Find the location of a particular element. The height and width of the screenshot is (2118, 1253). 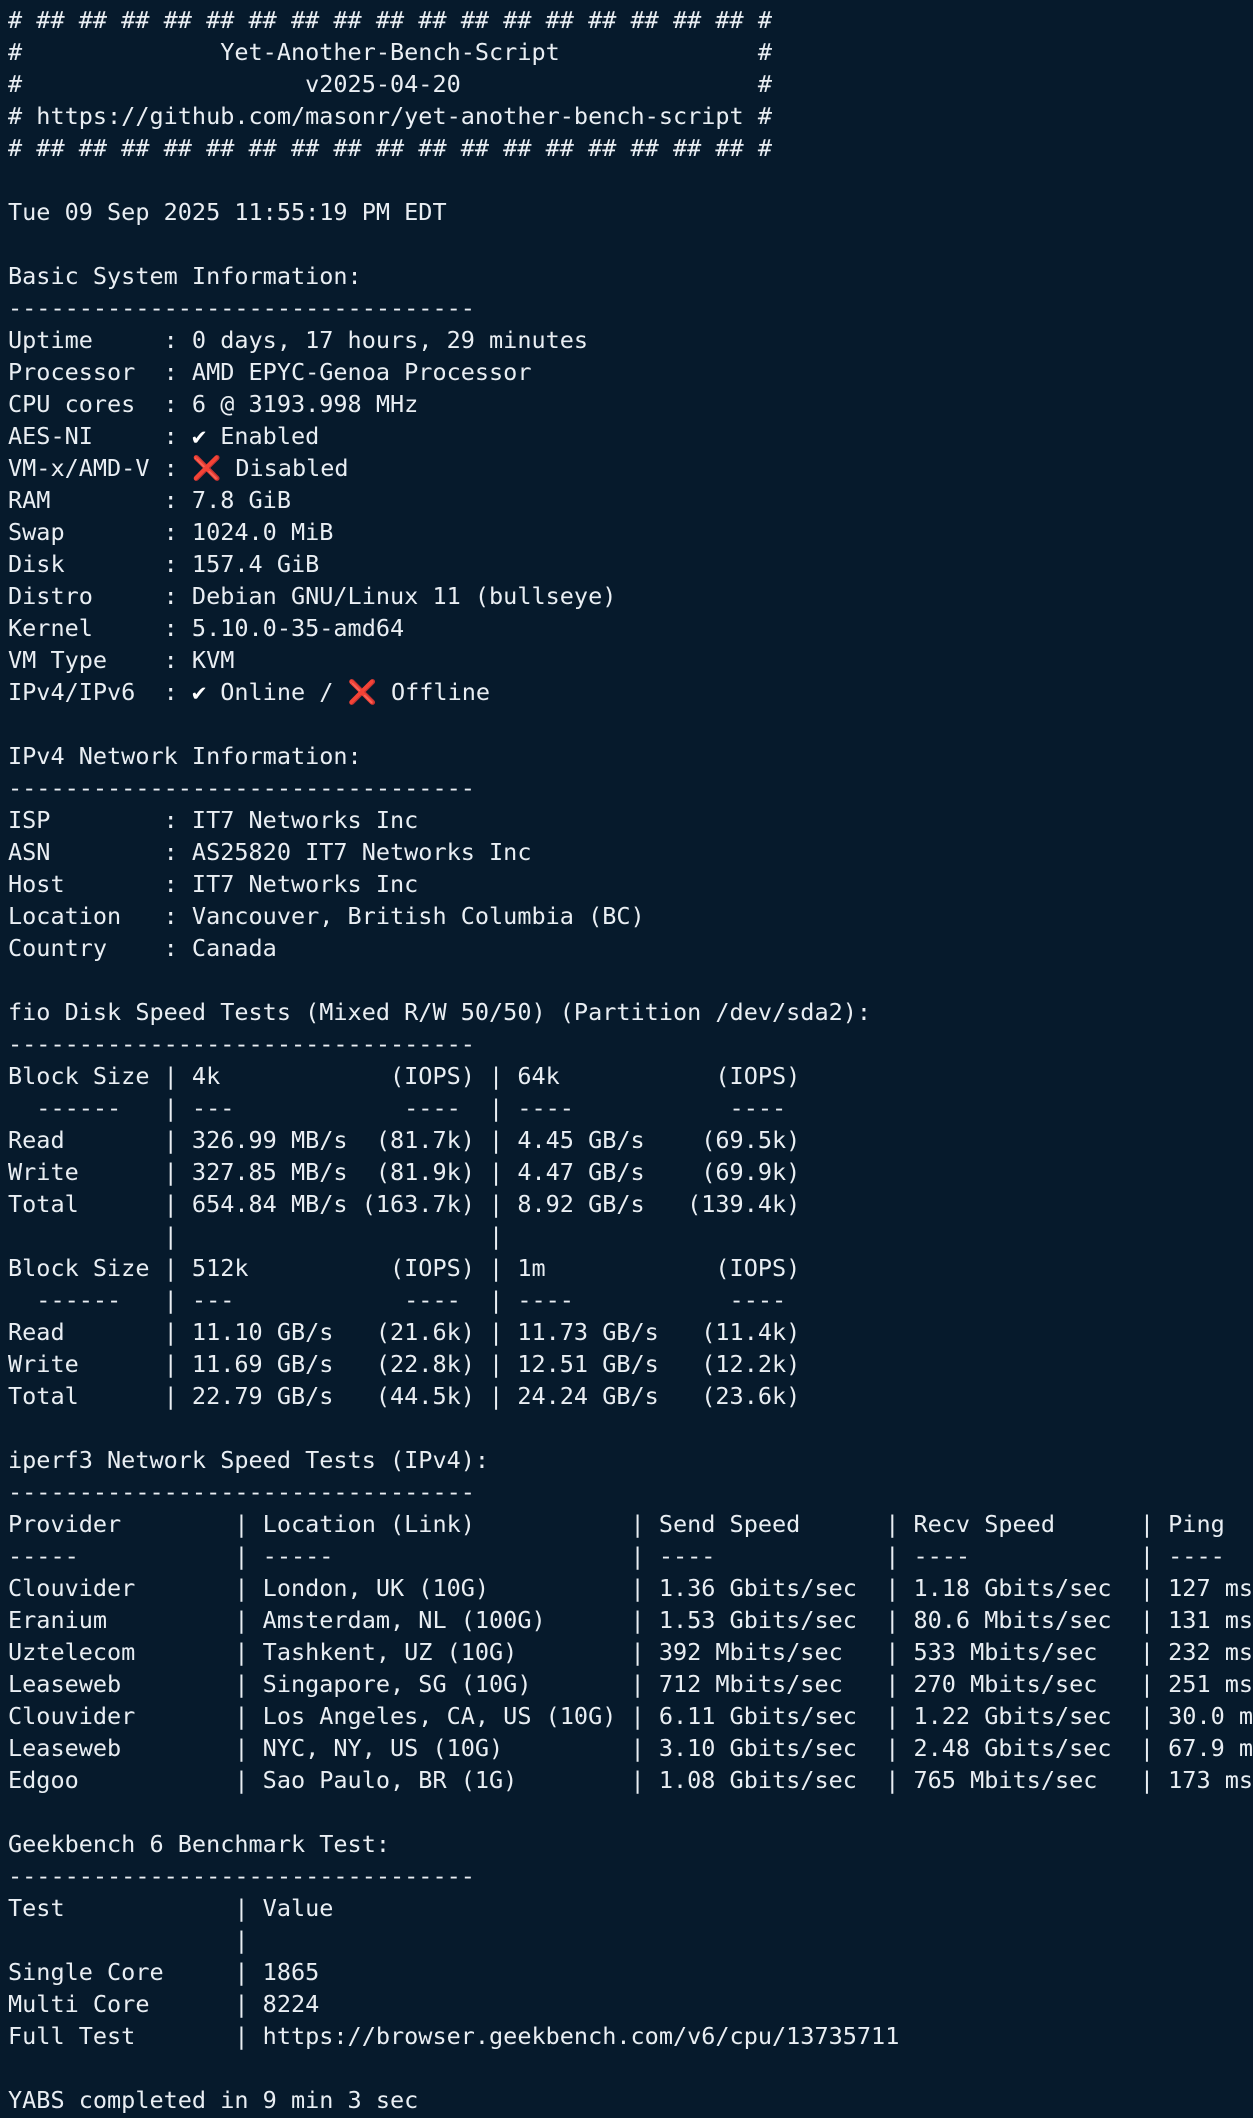

terminal-line: Single Core | 1865 is located at coordinates (164, 1972).